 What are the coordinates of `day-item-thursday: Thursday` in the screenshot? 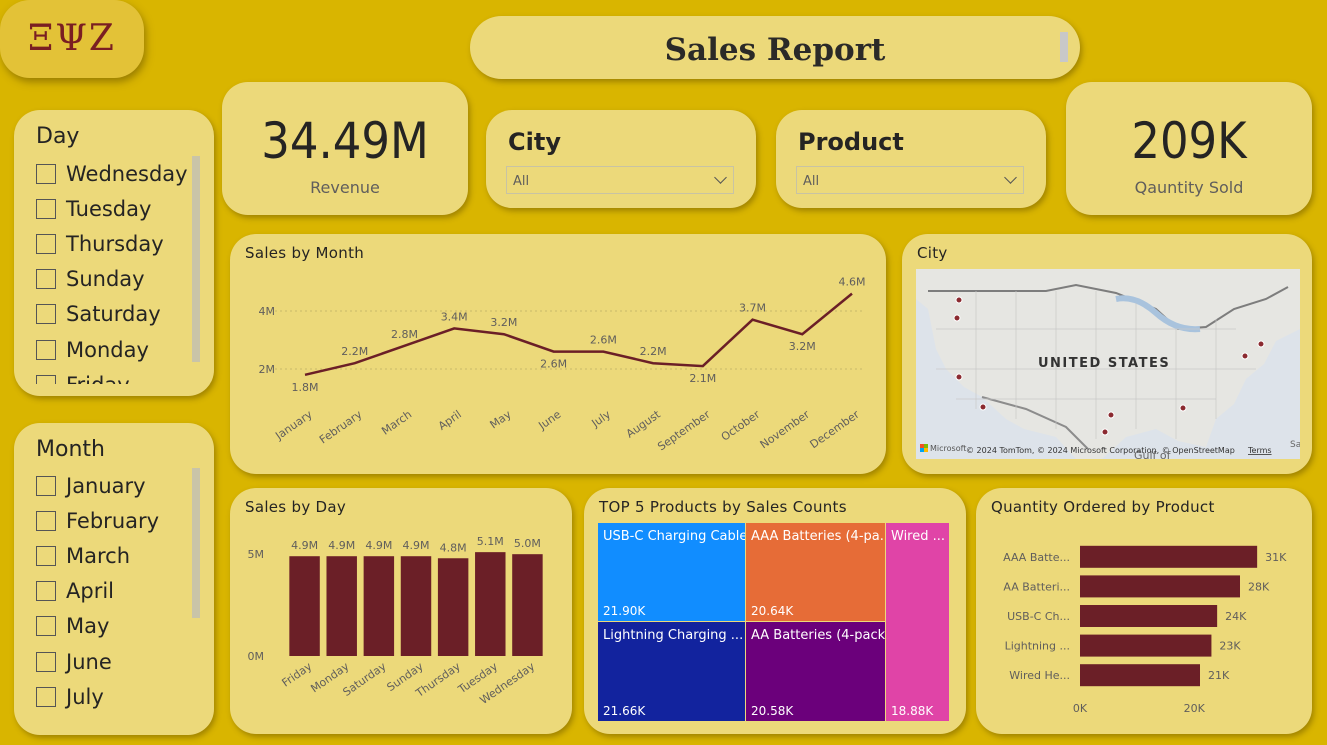 It's located at (115, 243).